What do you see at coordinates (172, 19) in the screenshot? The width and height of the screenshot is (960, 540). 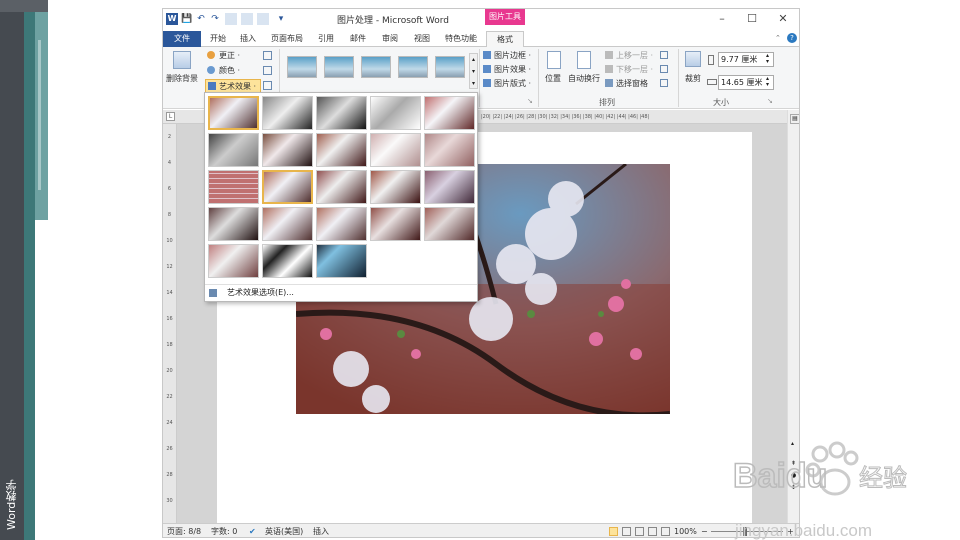 I see `word-app-icon: W` at bounding box center [172, 19].